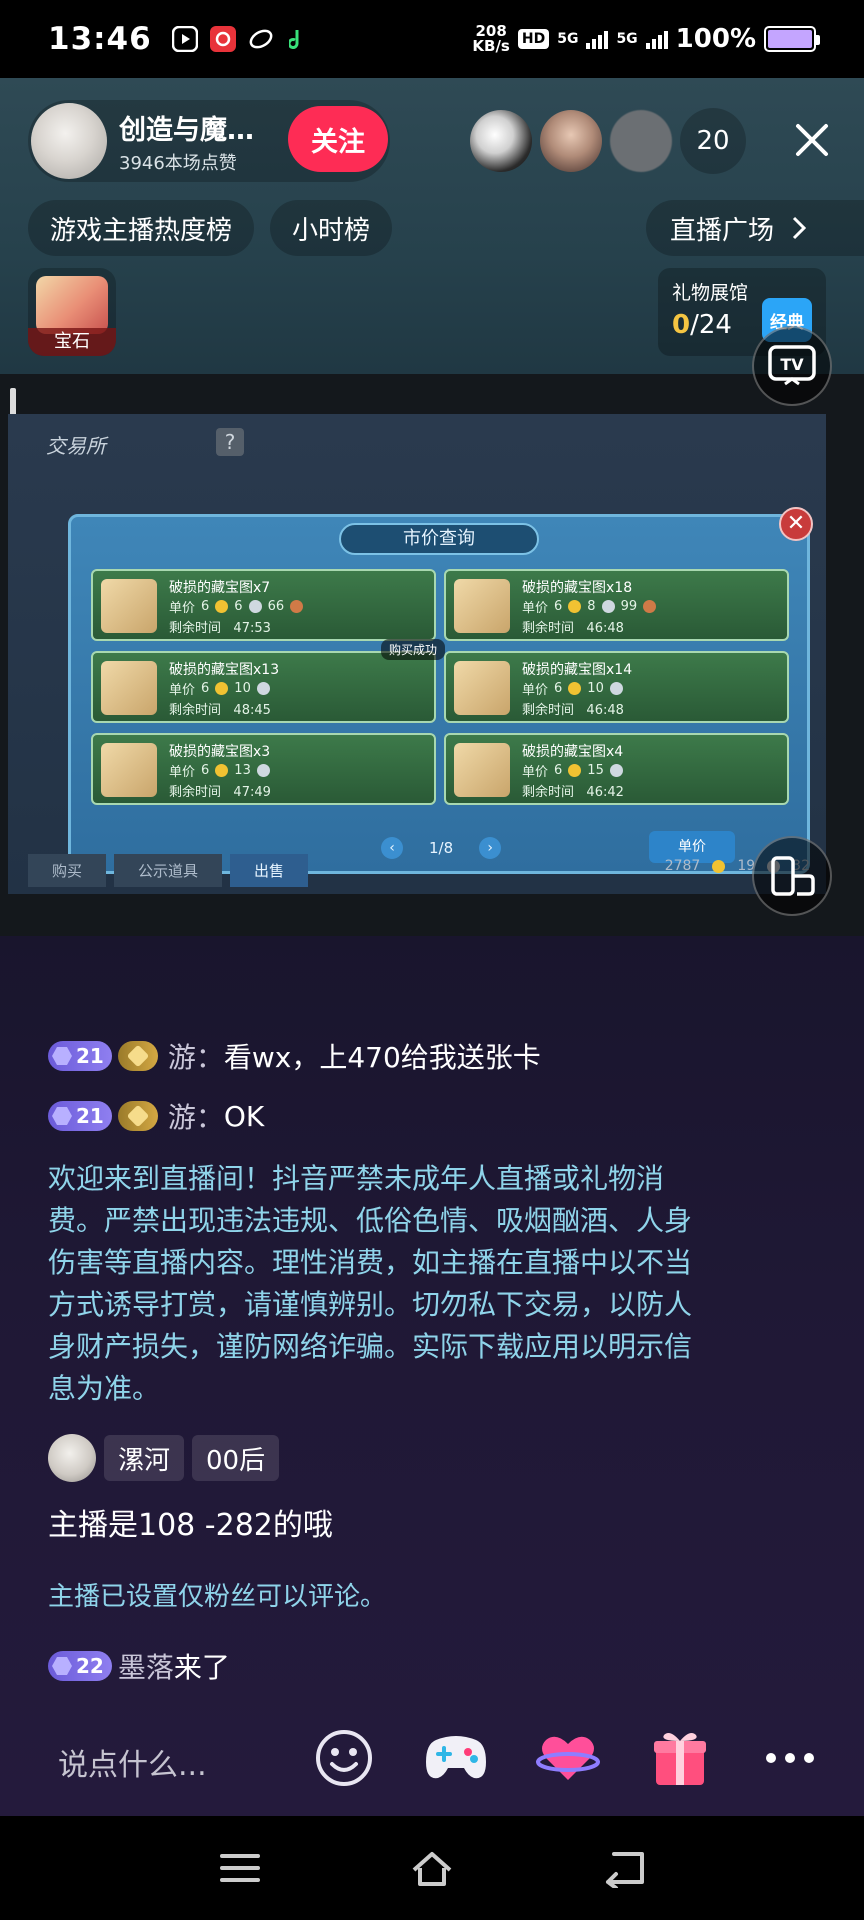 This screenshot has height=1920, width=864. I want to click on rotate-screen-button, so click(792, 876).